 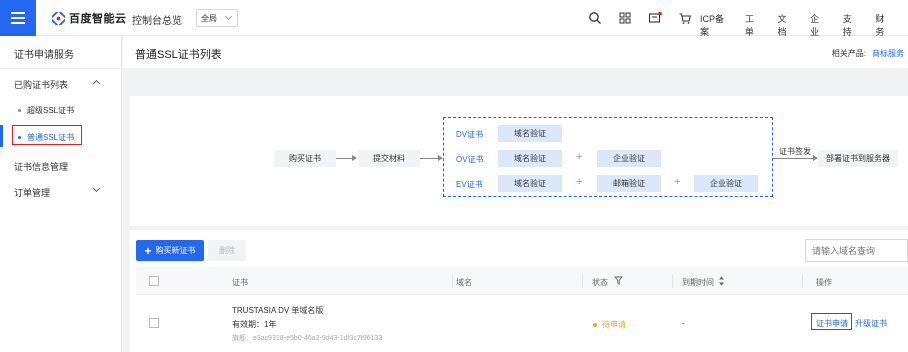 I want to click on cert-name: TRUSTASIA DV 单域名版, so click(x=278, y=310).